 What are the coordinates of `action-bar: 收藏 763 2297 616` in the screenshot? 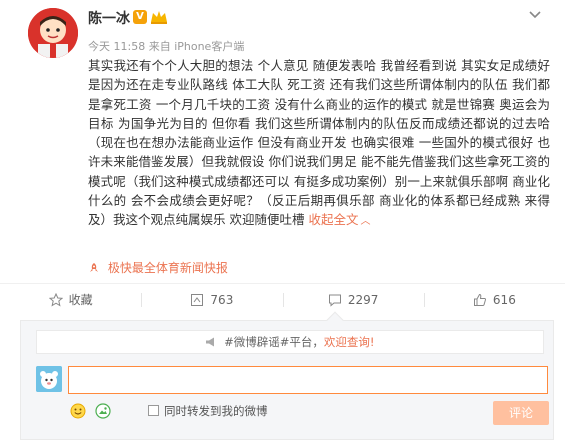 It's located at (282, 299).